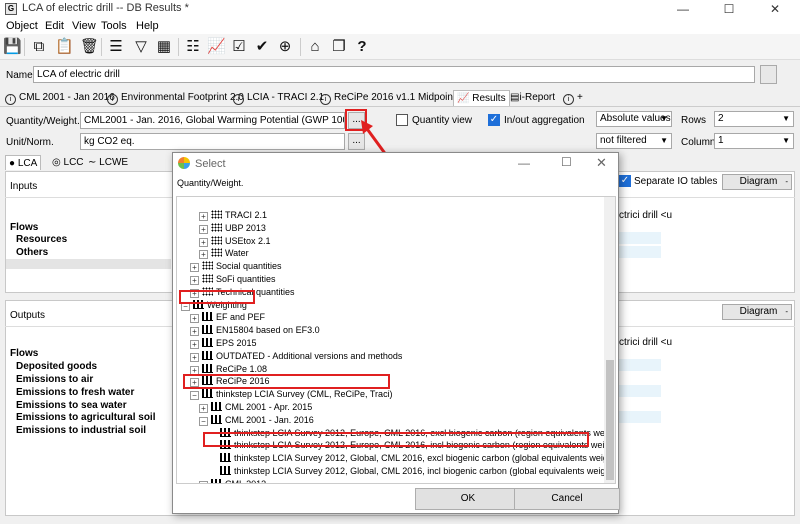  I want to click on dialog-close-icon: ✕, so click(601, 163).